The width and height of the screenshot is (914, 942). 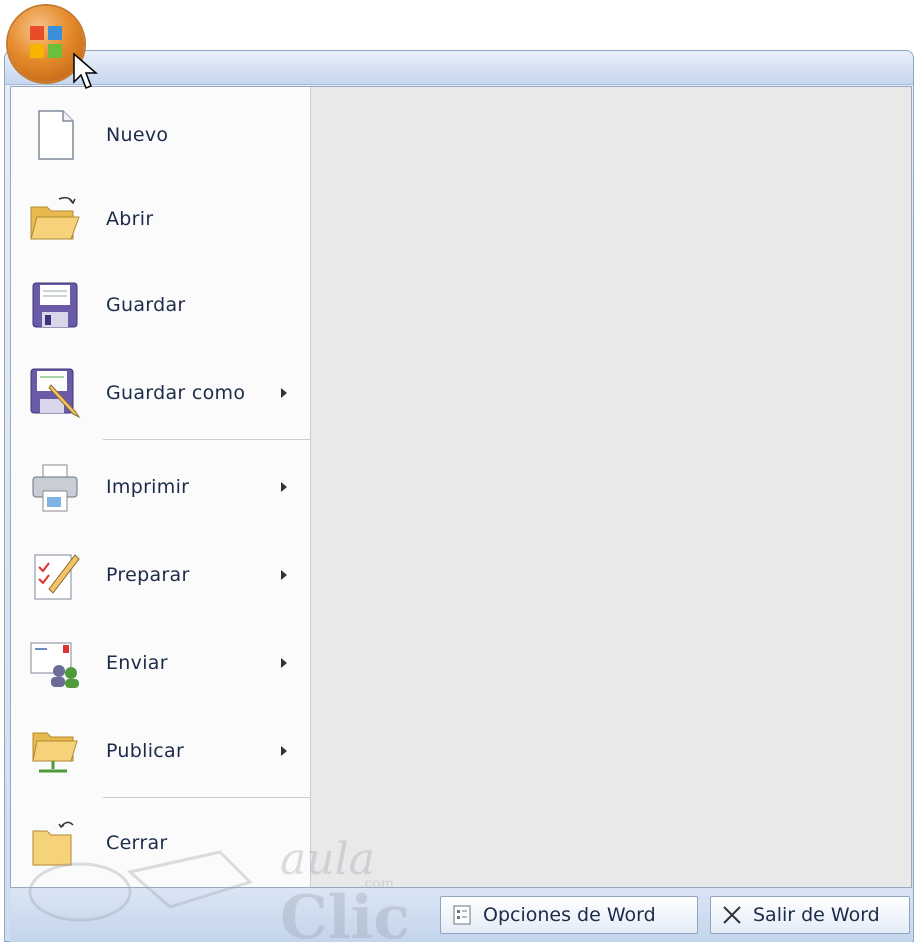 I want to click on close-folder-icon, so click(x=53, y=843).